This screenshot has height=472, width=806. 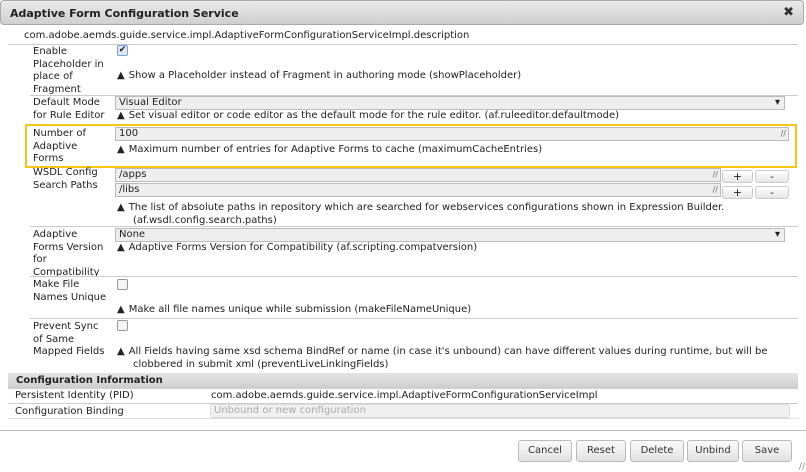 What do you see at coordinates (68, 70) in the screenshot?
I see `label-enable-placeholder: Enable Placeholder in place of Fragment` at bounding box center [68, 70].